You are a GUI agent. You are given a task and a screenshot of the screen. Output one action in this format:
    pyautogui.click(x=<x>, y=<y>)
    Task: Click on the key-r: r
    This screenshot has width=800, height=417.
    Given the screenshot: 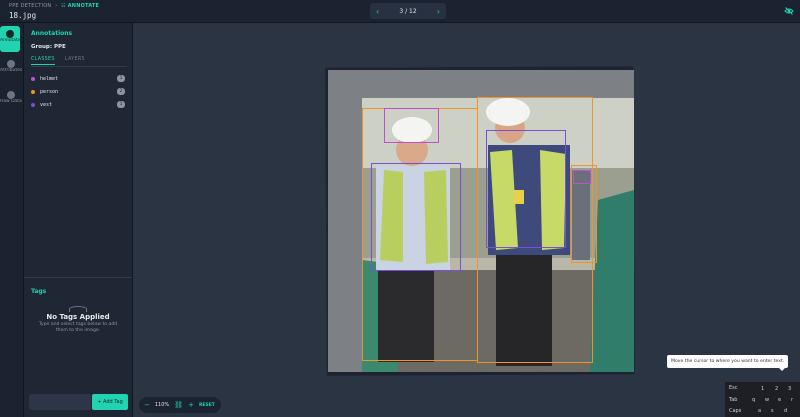 What is the action you would take?
    pyautogui.click(x=792, y=400)
    